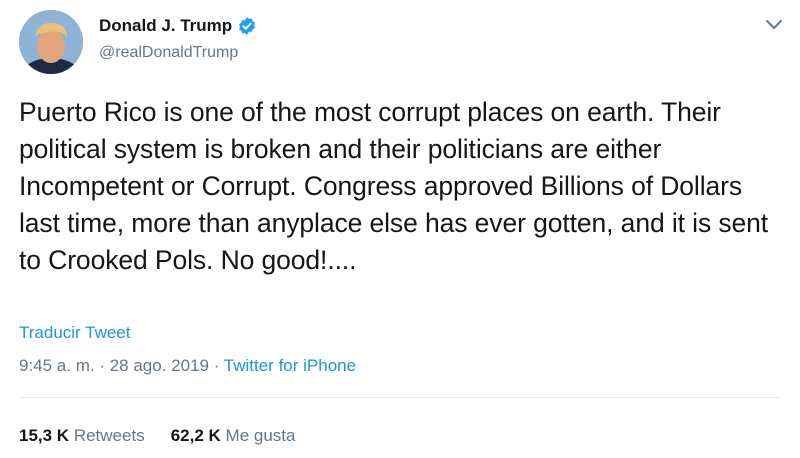 The height and width of the screenshot is (458, 800). Describe the element at coordinates (260, 435) in the screenshot. I see `likes-label: Me gusta` at that location.